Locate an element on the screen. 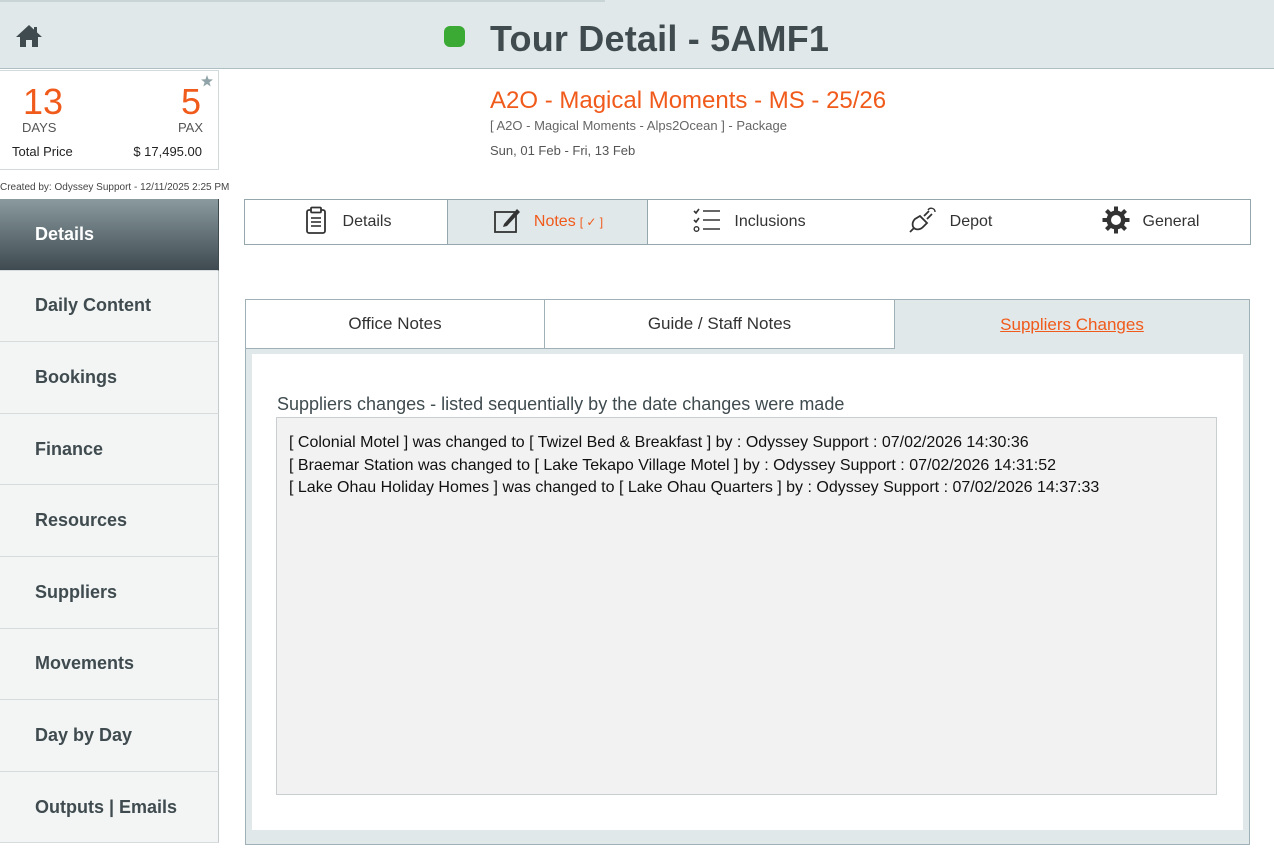 Image resolution: width=1274 pixels, height=862 pixels. sidebar-item-resources: Resources is located at coordinates (109, 521).